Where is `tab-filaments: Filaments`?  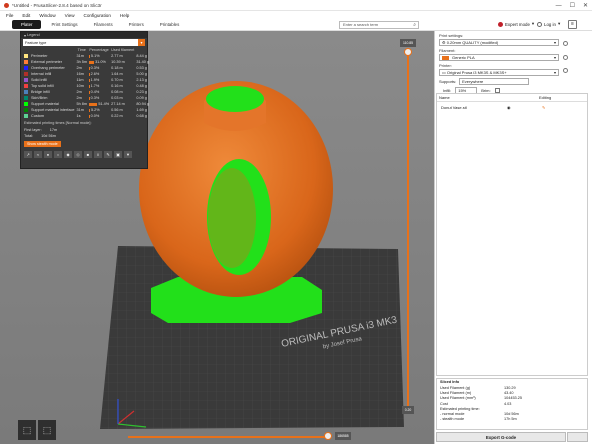 tab-filaments: Filaments is located at coordinates (103, 24).